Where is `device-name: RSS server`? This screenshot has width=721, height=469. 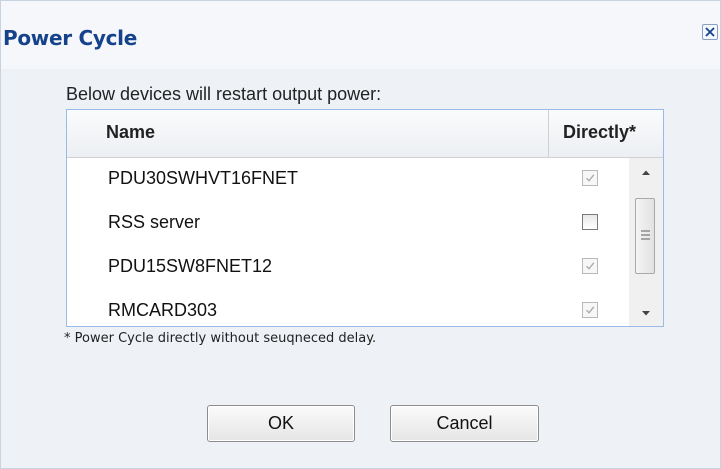
device-name: RSS server is located at coordinates (154, 222).